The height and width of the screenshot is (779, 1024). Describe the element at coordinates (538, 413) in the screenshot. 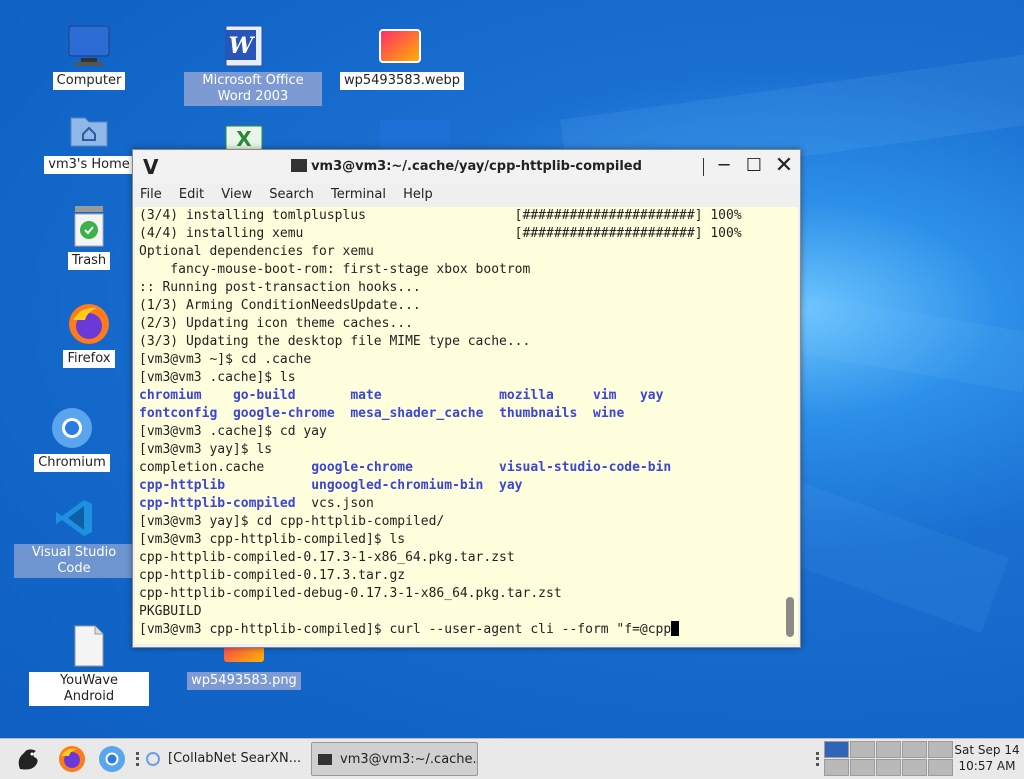

I see `dir-entry: thumbnails` at that location.